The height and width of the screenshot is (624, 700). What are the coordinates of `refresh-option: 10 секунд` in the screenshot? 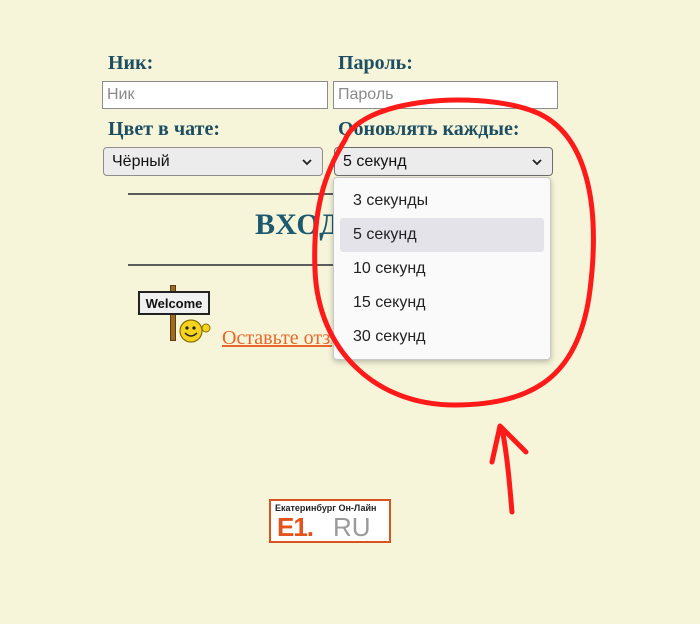 It's located at (442, 269).